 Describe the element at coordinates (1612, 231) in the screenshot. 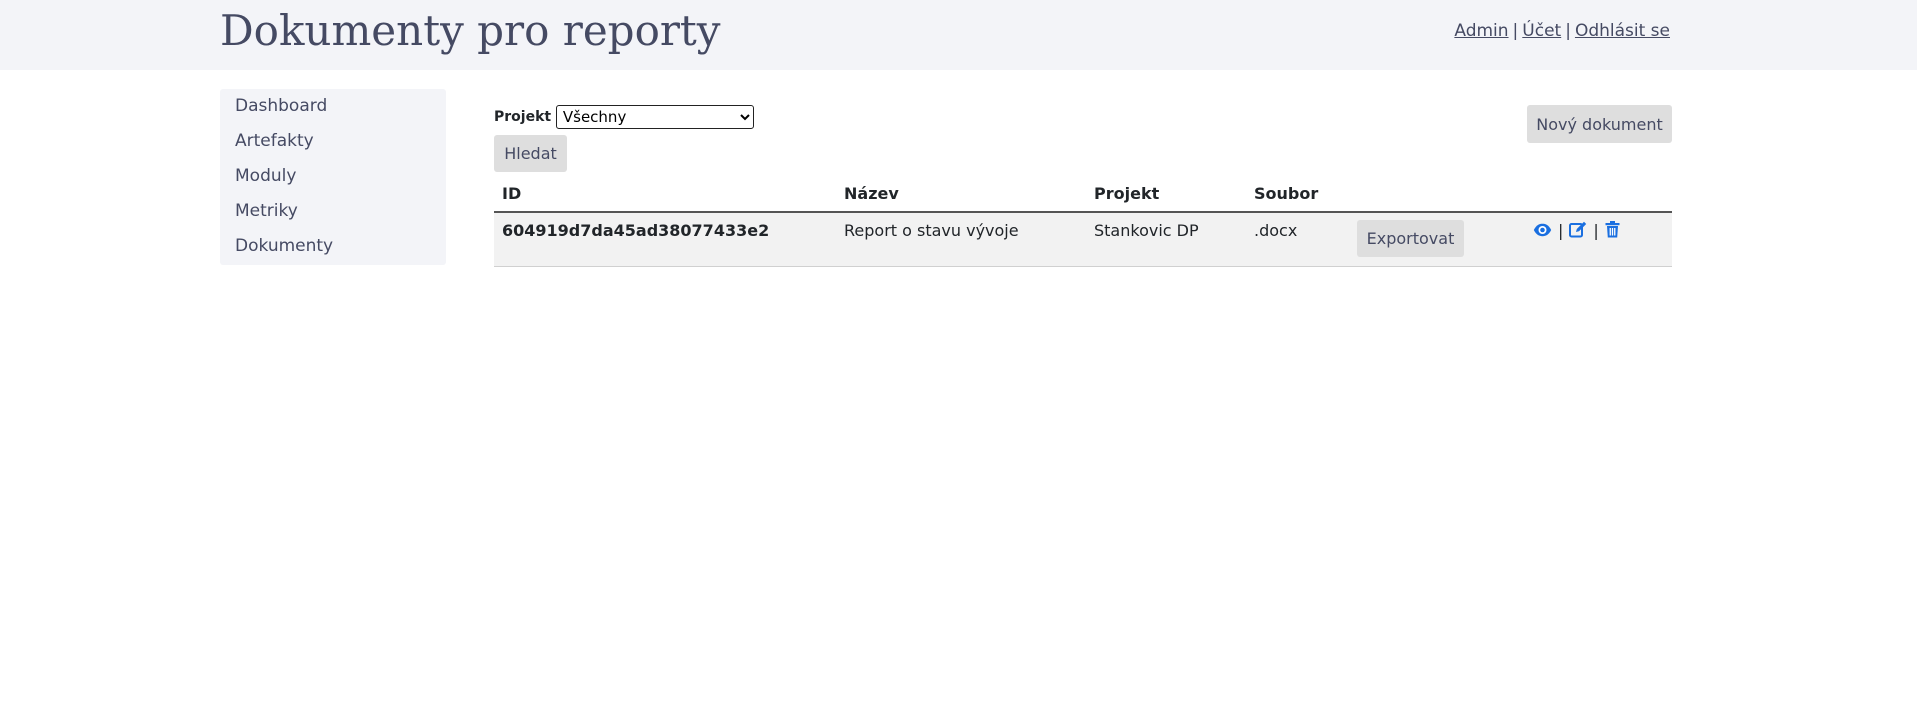

I see `trash-icon` at that location.